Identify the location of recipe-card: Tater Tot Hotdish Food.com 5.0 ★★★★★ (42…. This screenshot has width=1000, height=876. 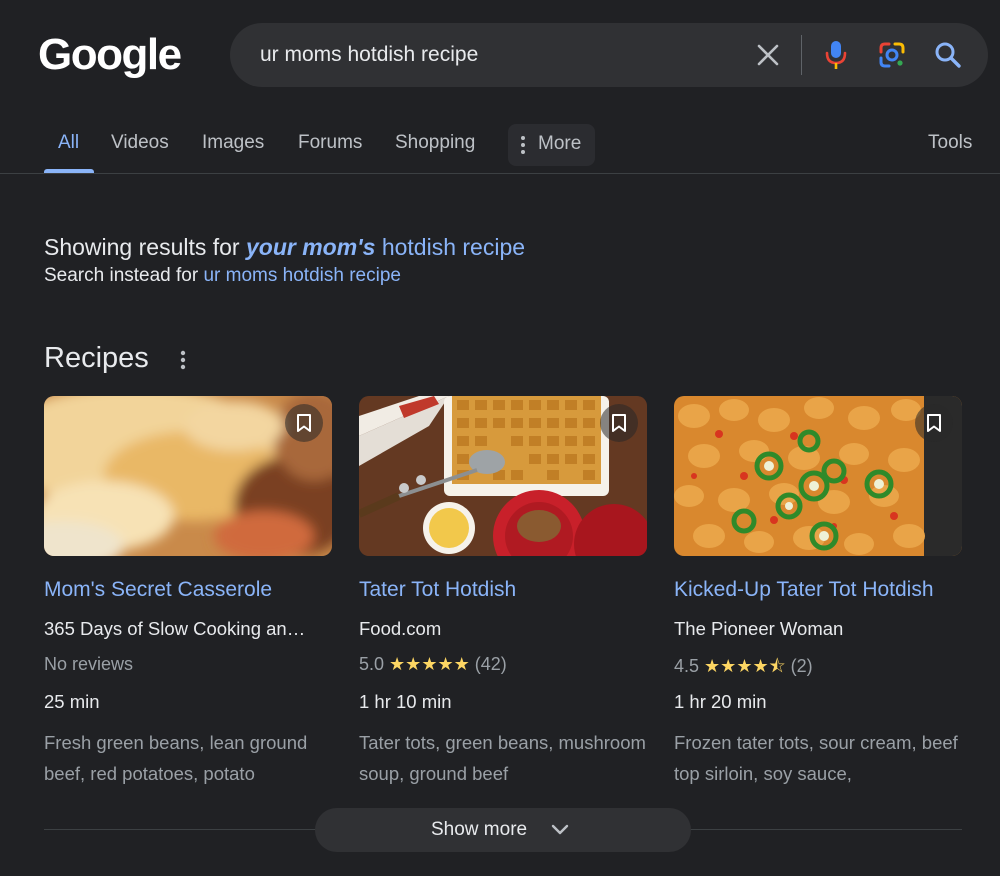
(503, 590).